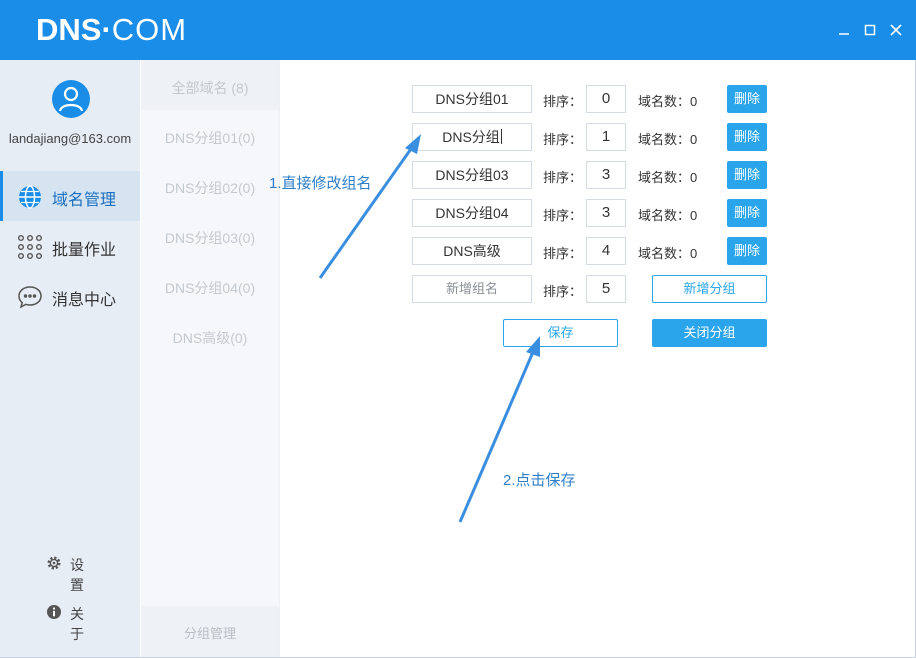  Describe the element at coordinates (539, 480) in the screenshot. I see `annotation-step-2: 2.点击保存` at that location.